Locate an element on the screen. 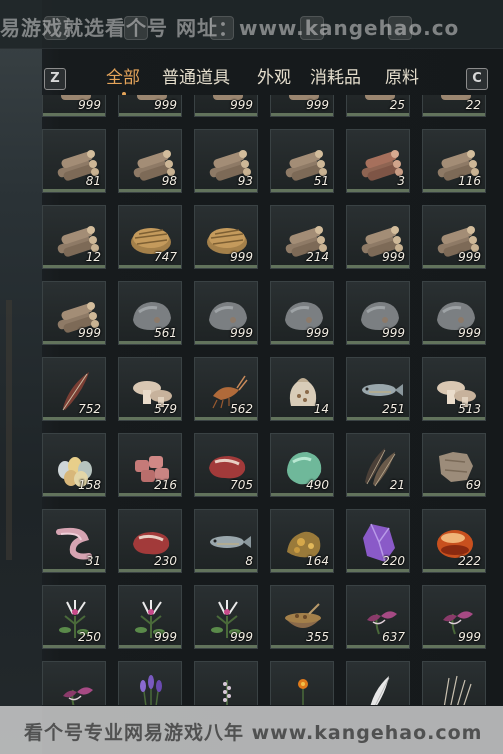 The width and height of the screenshot is (503, 754). item-count: 31 is located at coordinates (93, 561).